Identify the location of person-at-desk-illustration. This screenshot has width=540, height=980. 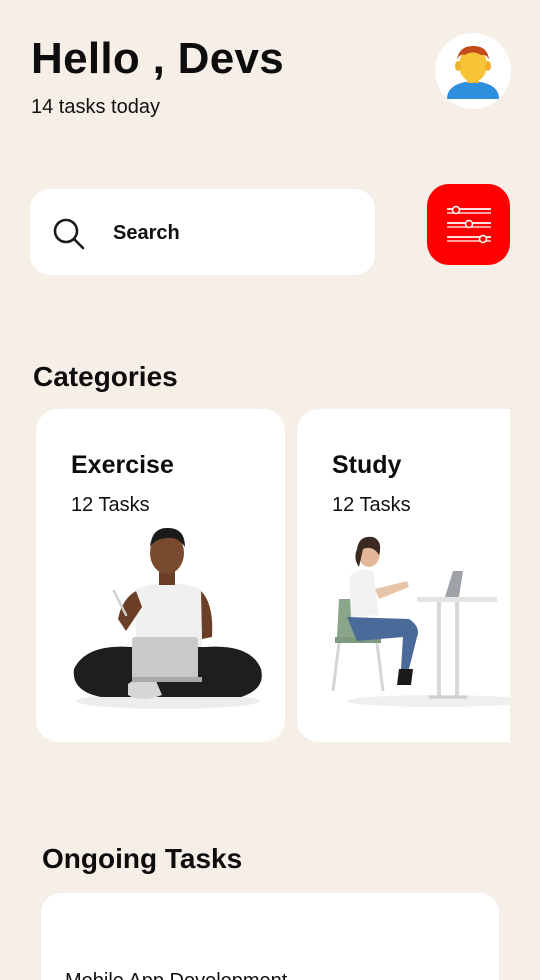
(420, 621).